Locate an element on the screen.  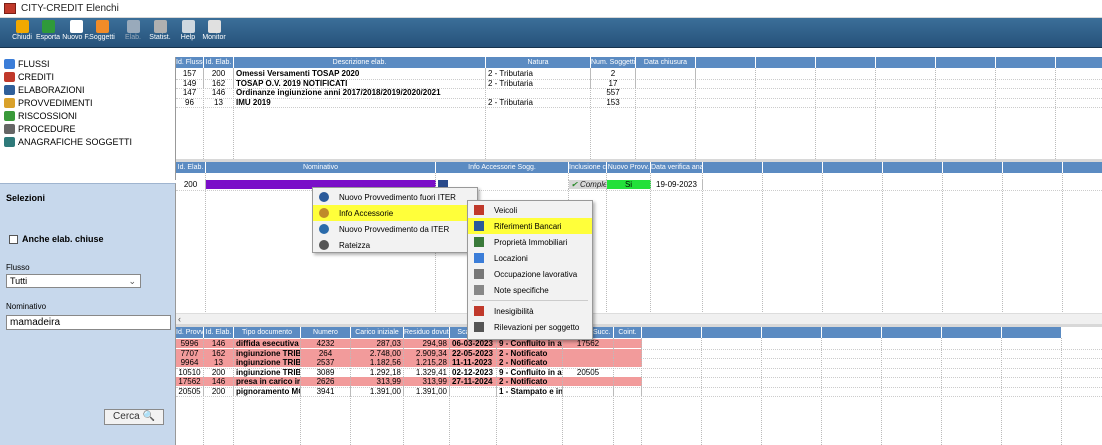
tree-item-provvedimenti: PROVVEDIMENTI is located at coordinates (87, 102).